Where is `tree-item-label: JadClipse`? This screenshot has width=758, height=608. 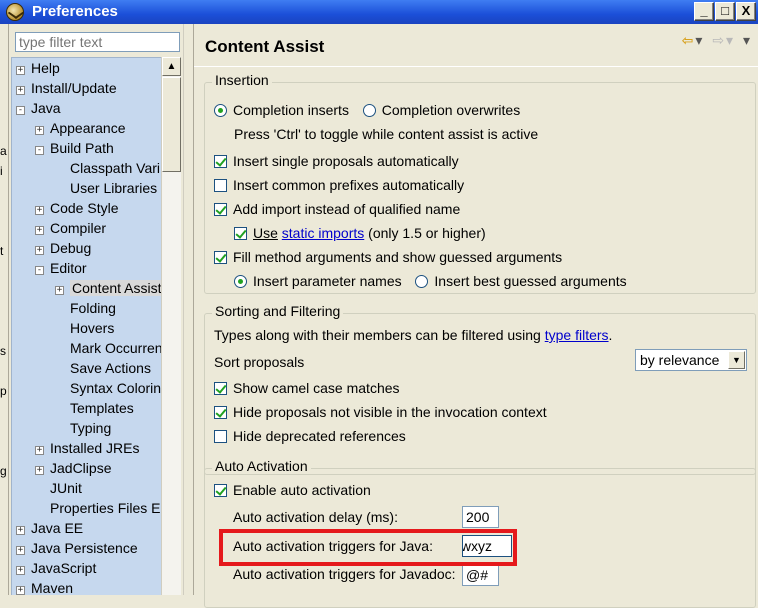
tree-item-label: JadClipse is located at coordinates (80, 468).